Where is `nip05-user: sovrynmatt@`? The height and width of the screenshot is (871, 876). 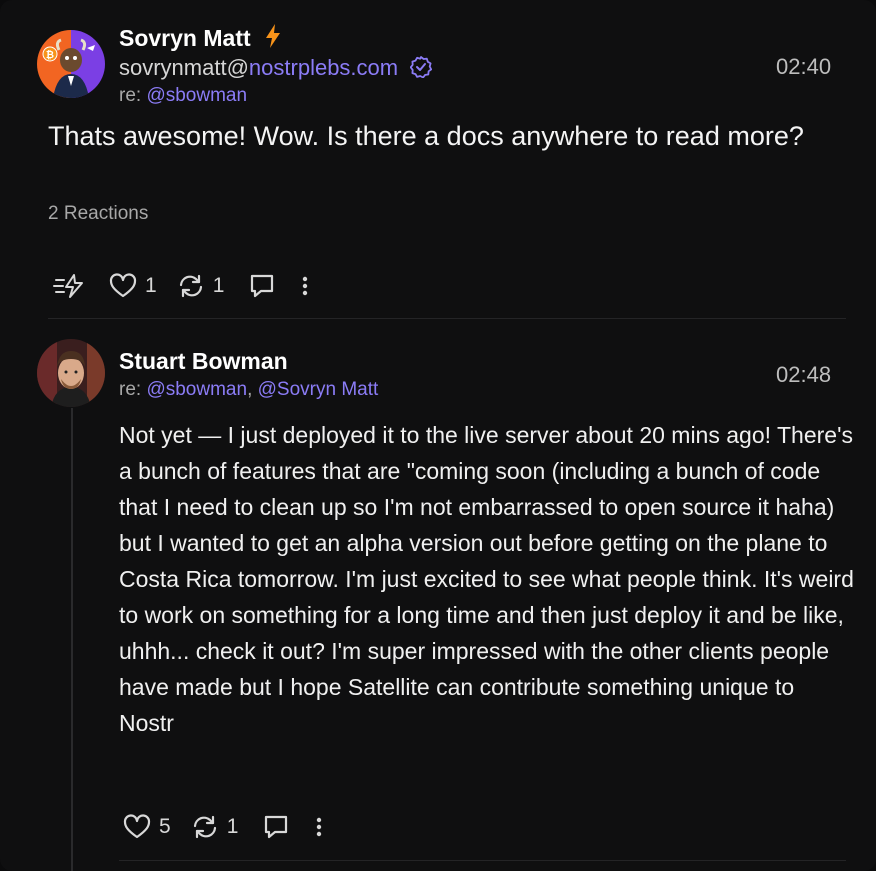
nip05-user: sovrynmatt@ is located at coordinates (184, 67).